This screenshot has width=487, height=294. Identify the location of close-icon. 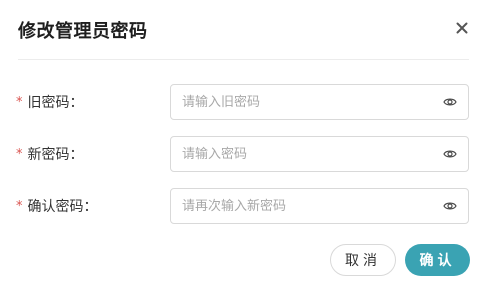
(462, 28).